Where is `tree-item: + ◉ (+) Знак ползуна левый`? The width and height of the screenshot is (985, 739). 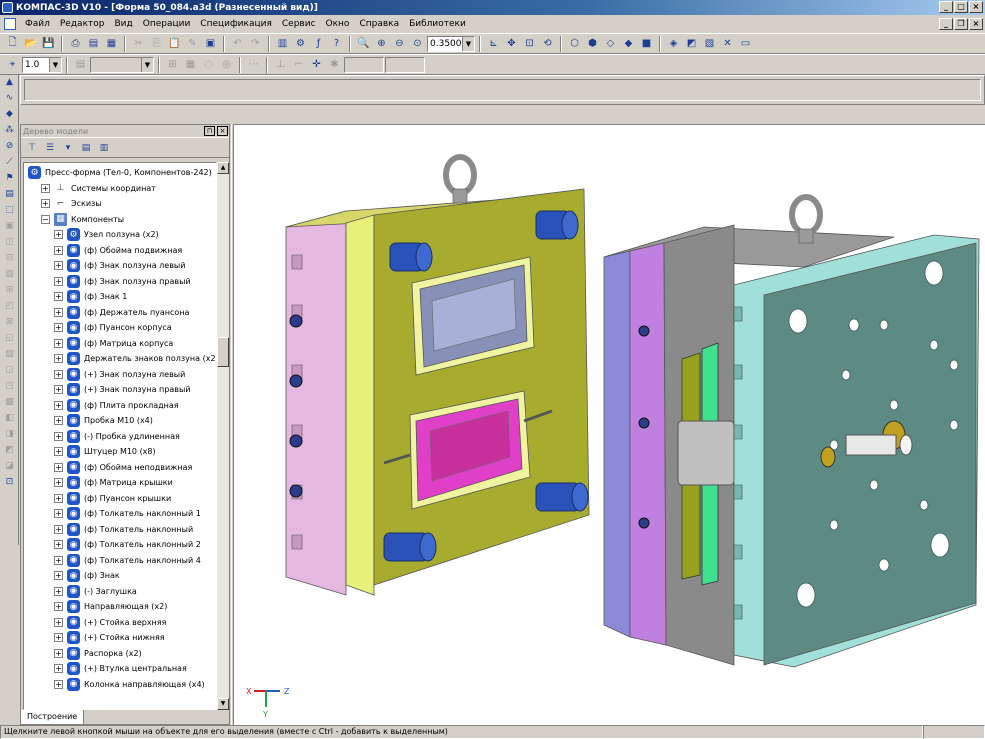 tree-item: + ◉ (+) Знак ползуна левый is located at coordinates (119, 374).